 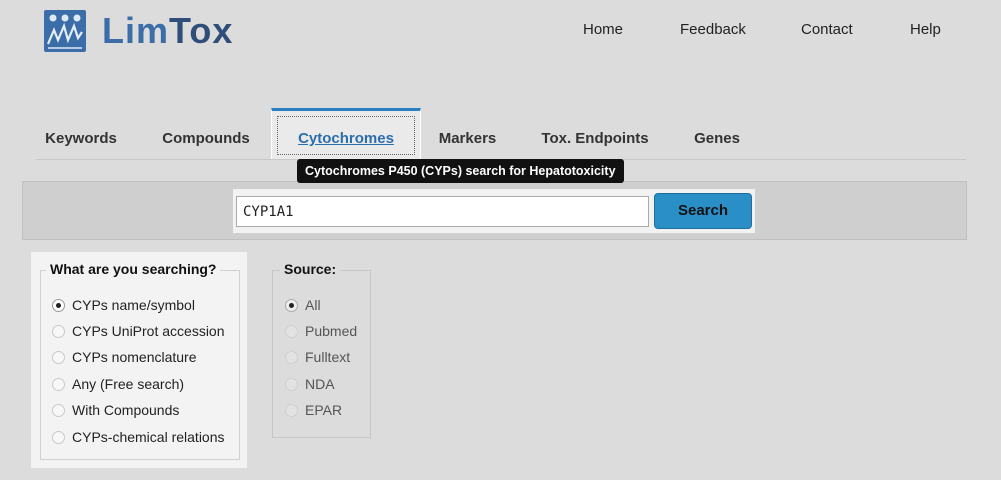 I want to click on top-nav: Home Feedback Contact Help, so click(x=500, y=31).